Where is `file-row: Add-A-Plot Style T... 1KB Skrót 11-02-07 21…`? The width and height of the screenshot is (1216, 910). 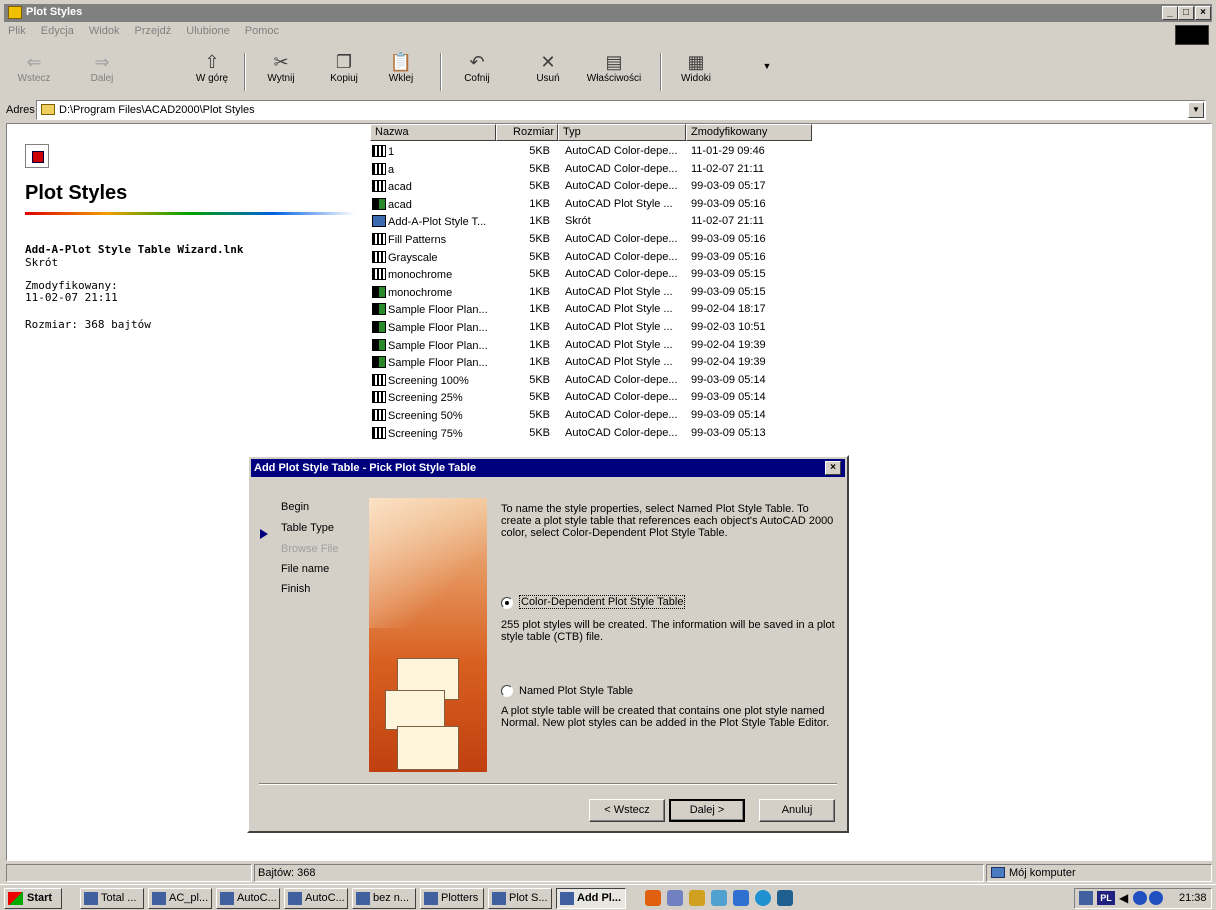 file-row: Add-A-Plot Style T... 1KB Skrót 11-02-07 21… is located at coordinates (592, 221).